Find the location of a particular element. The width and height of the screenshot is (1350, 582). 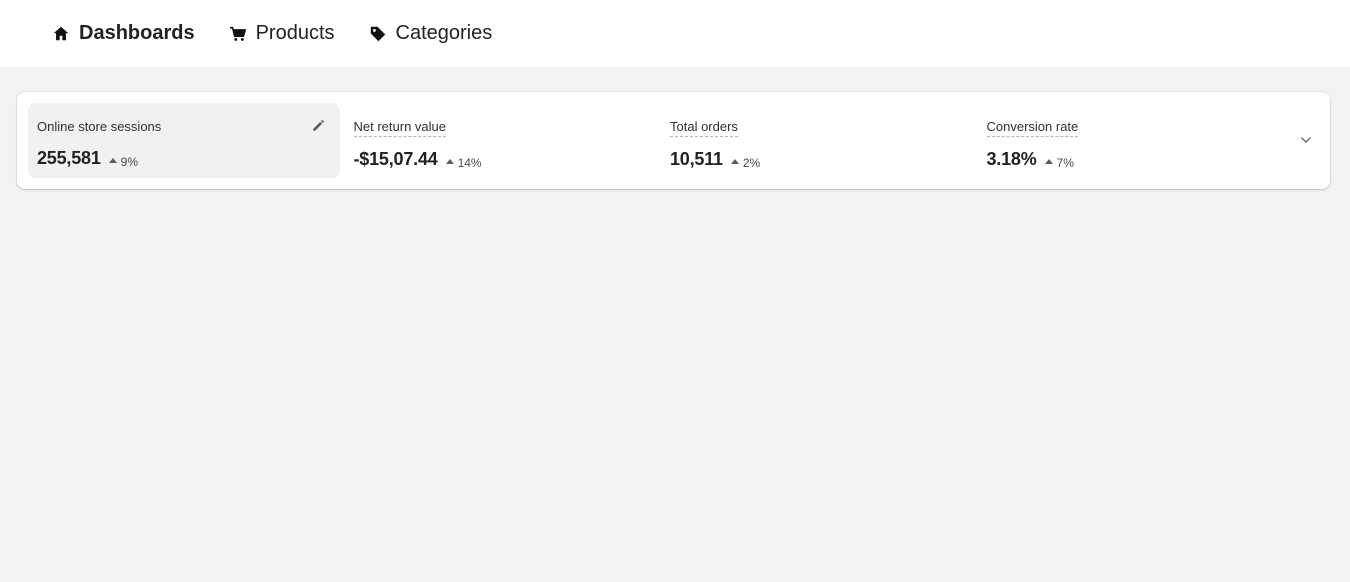

metric-value: 255,581 is located at coordinates (69, 158).